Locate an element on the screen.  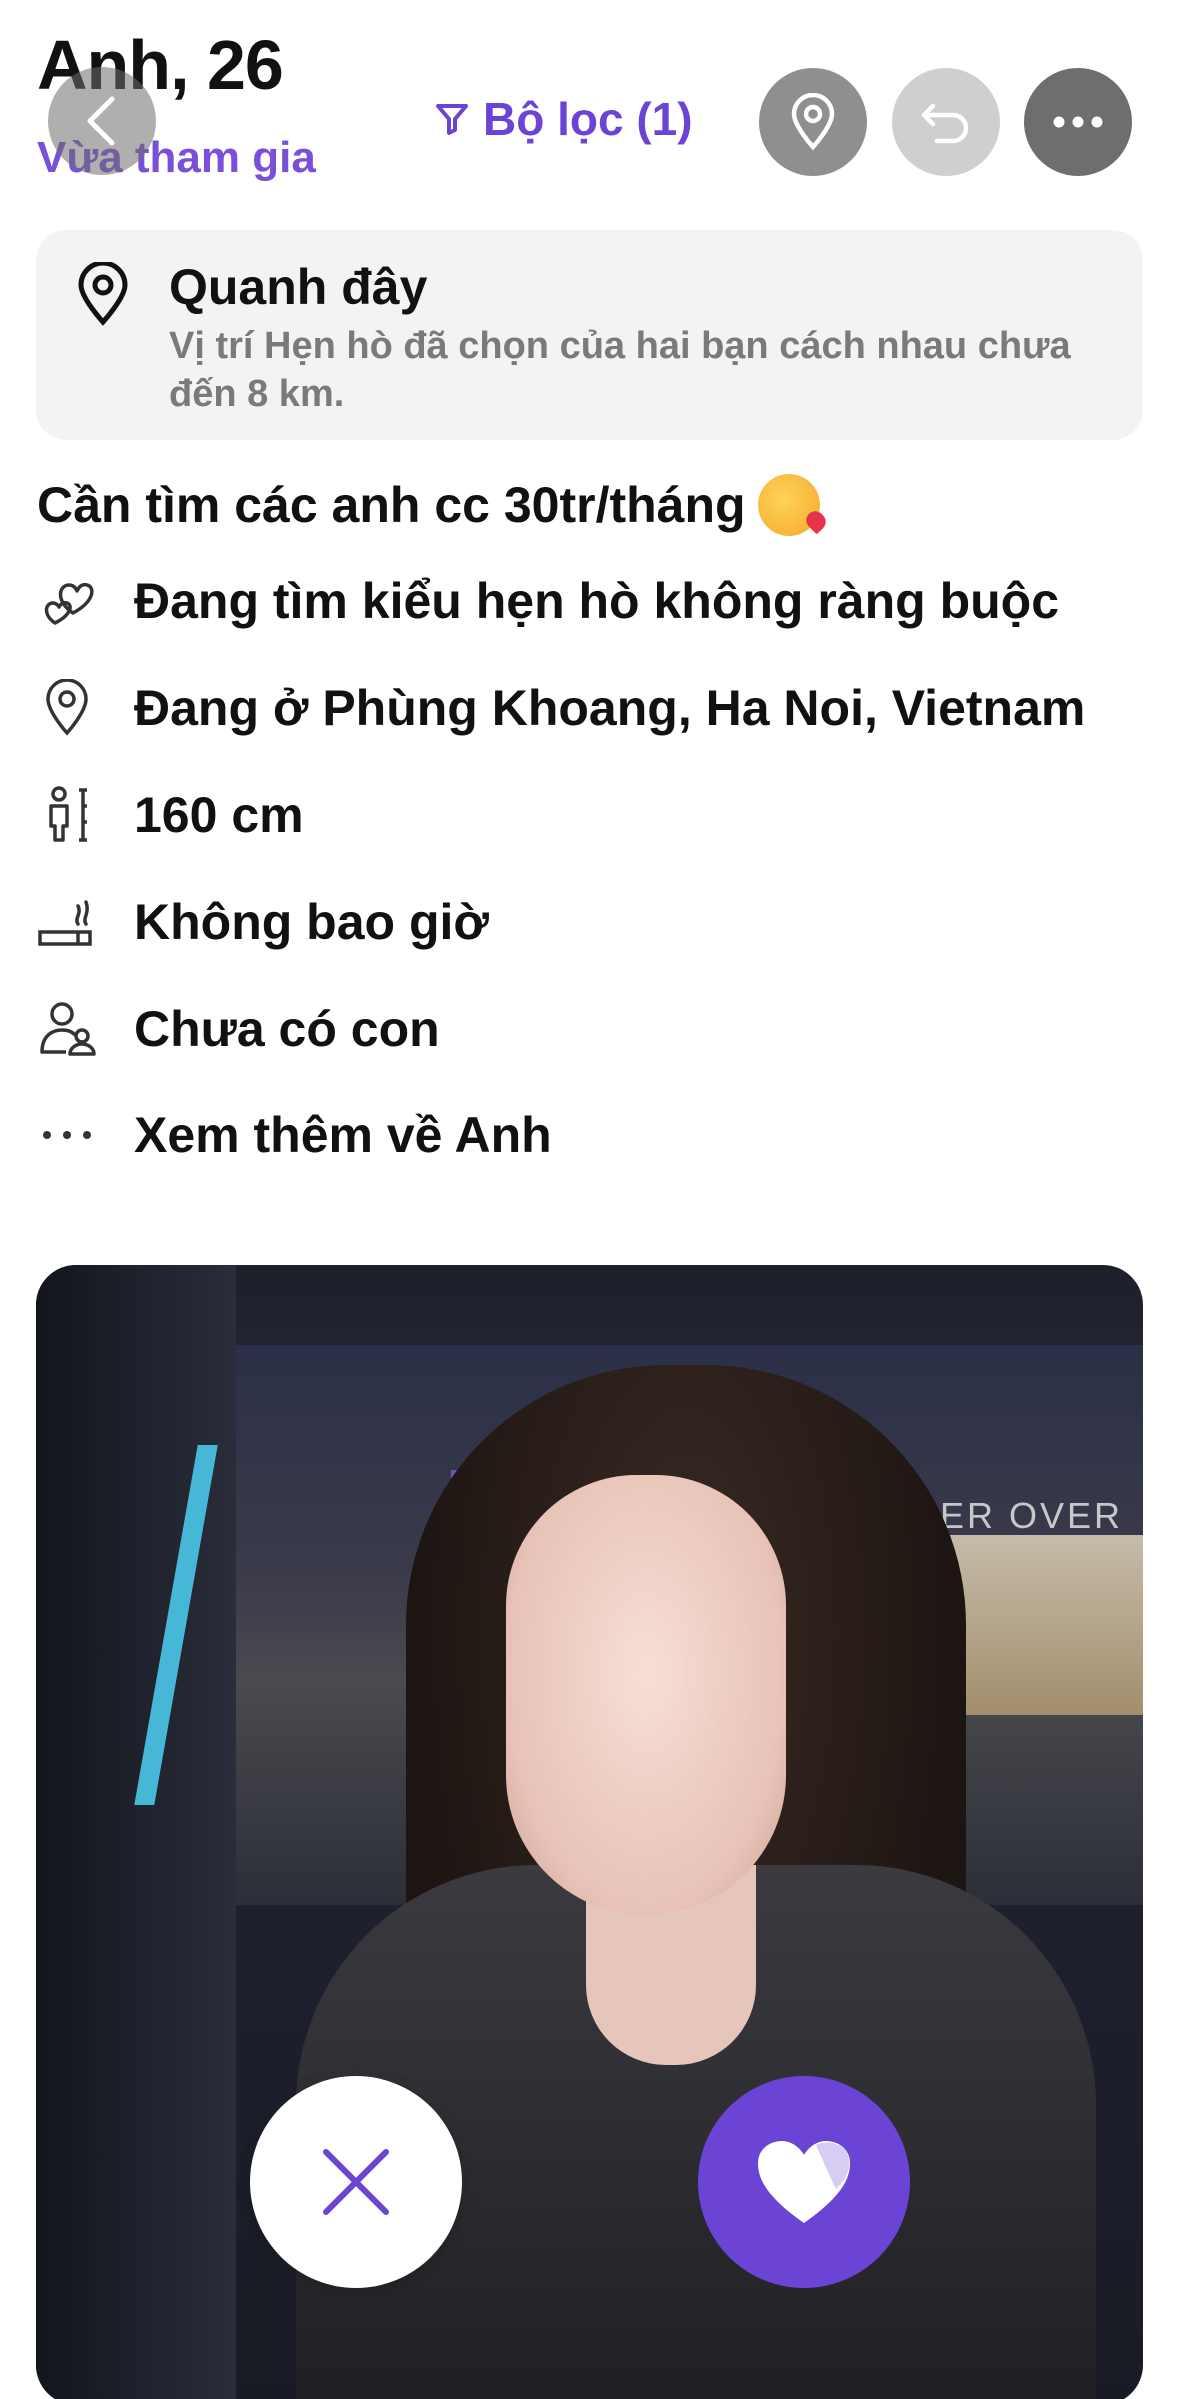
like-button is located at coordinates (804, 2182).